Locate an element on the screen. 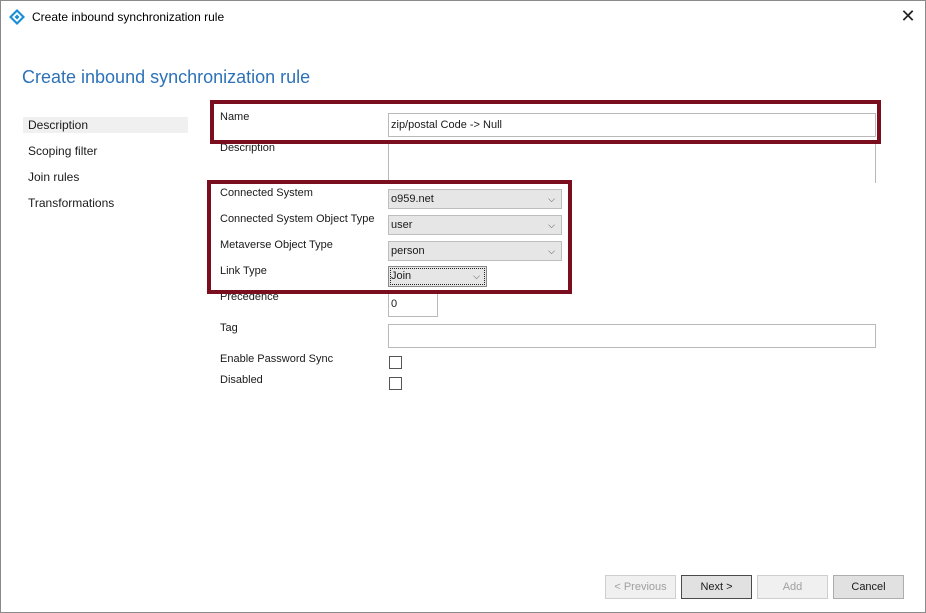 This screenshot has height=613, width=926. name-label: Name is located at coordinates (235, 117).